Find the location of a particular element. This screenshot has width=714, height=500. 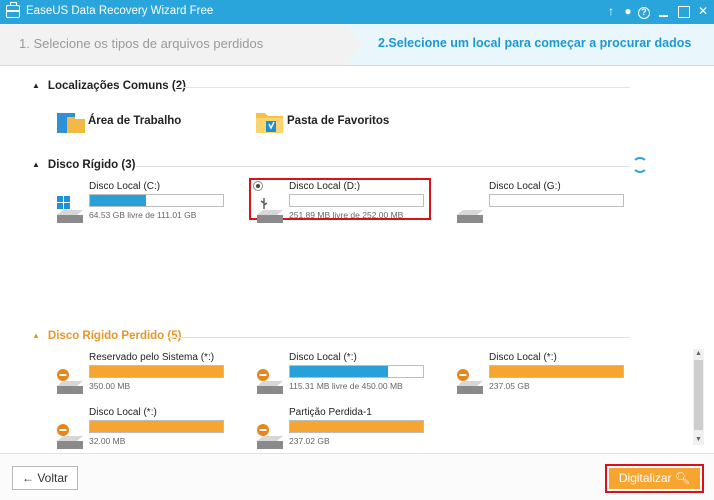

vertical-scrollbar: ▲ ▼ is located at coordinates (698, 397).